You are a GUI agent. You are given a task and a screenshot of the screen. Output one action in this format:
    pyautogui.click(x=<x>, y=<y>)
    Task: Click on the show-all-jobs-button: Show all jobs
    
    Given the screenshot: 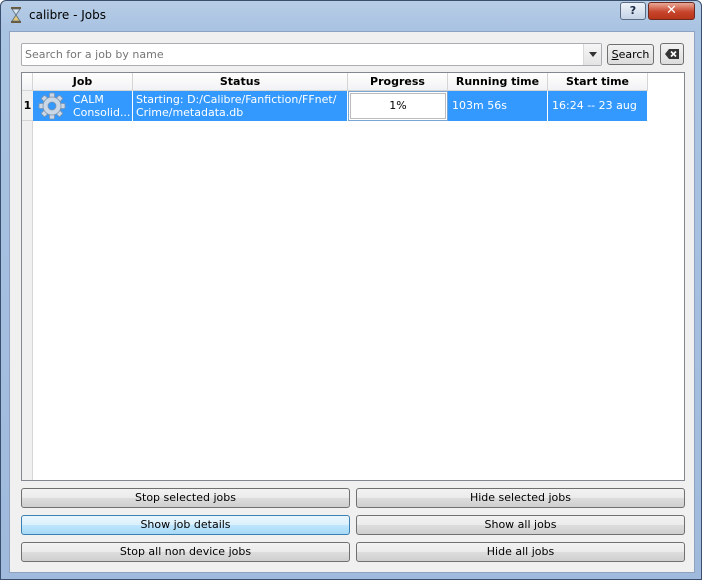 What is the action you would take?
    pyautogui.click(x=520, y=525)
    